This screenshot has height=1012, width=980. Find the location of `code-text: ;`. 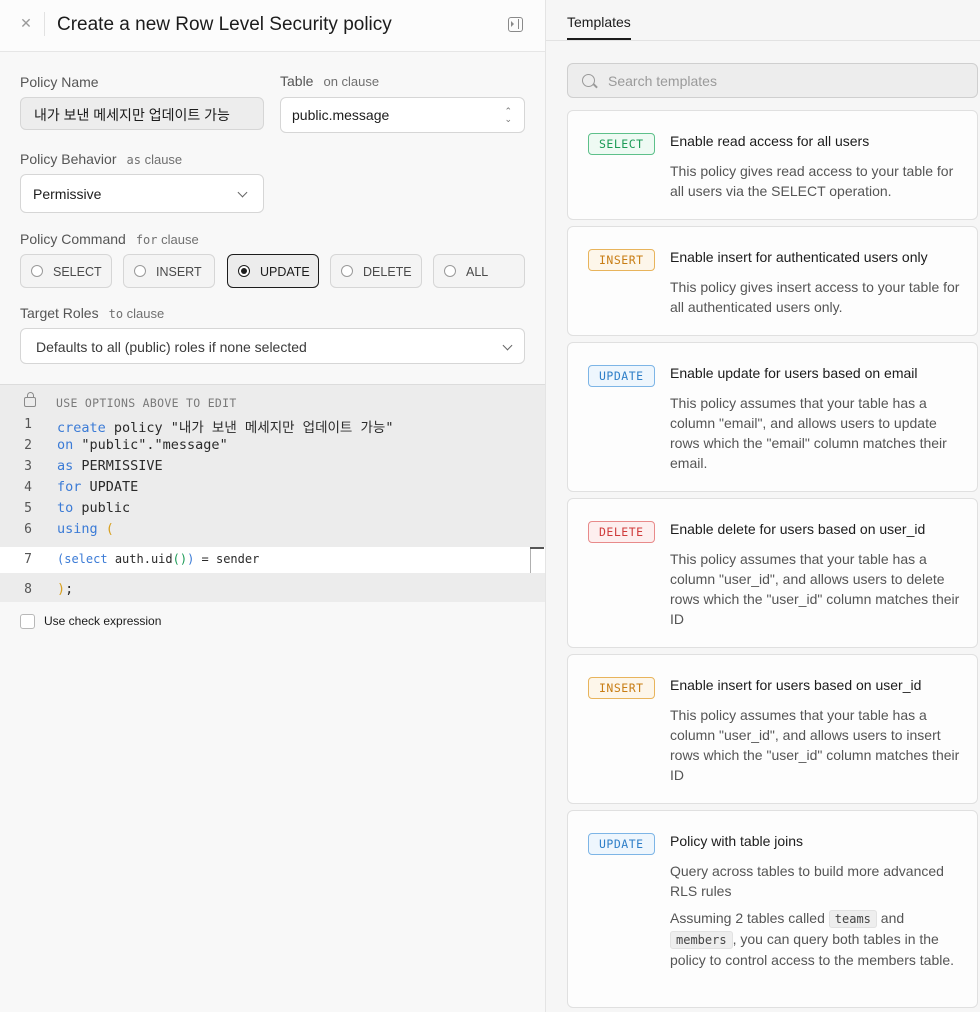

code-text: ; is located at coordinates (69, 589).